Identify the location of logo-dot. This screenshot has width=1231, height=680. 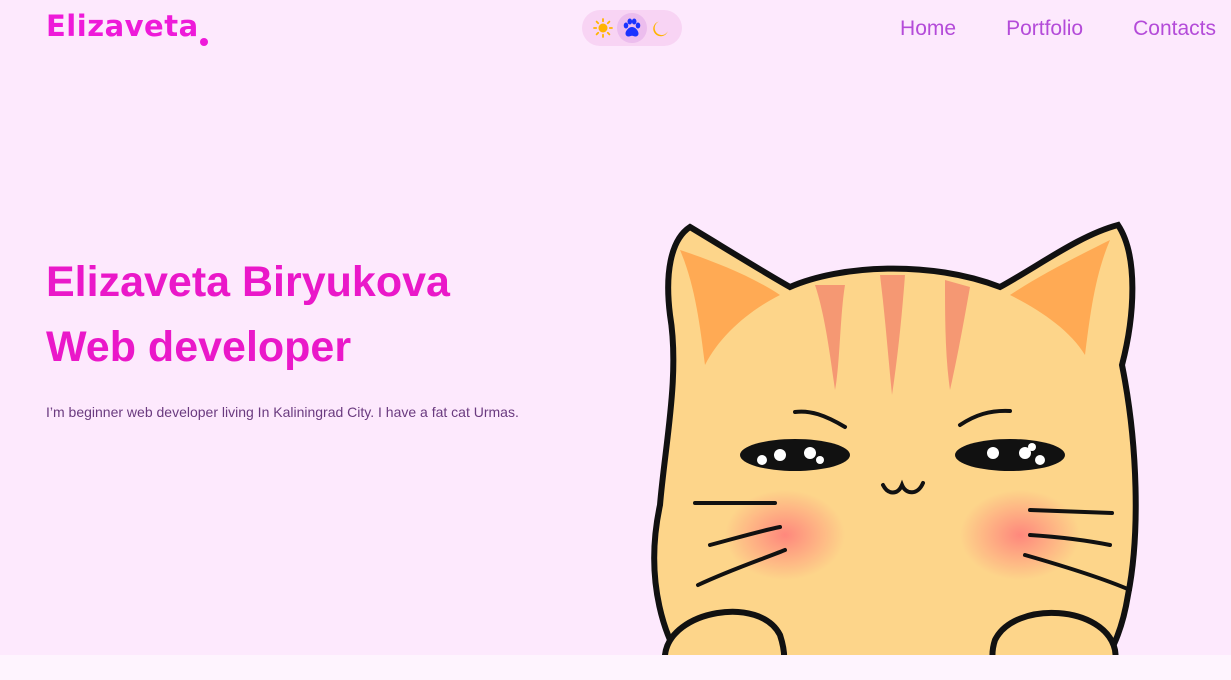
(204, 42).